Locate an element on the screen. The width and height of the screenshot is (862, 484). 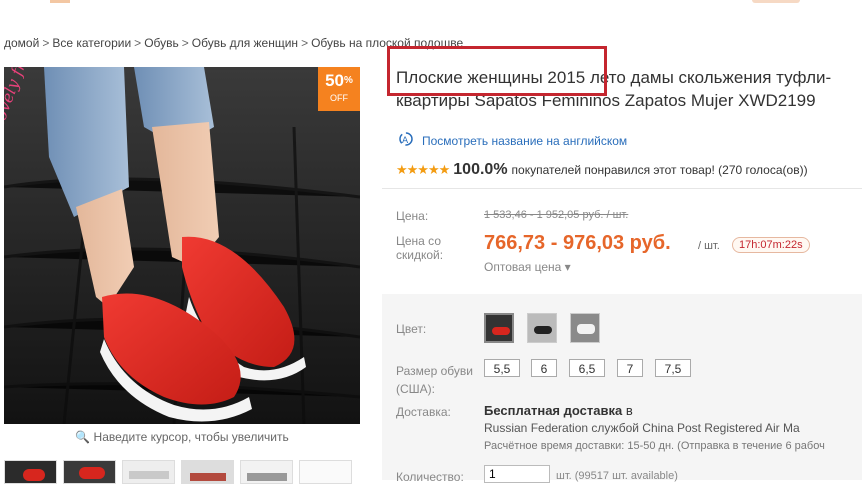
breadcrumb-all-categories: Все категории is located at coordinates (91, 43).